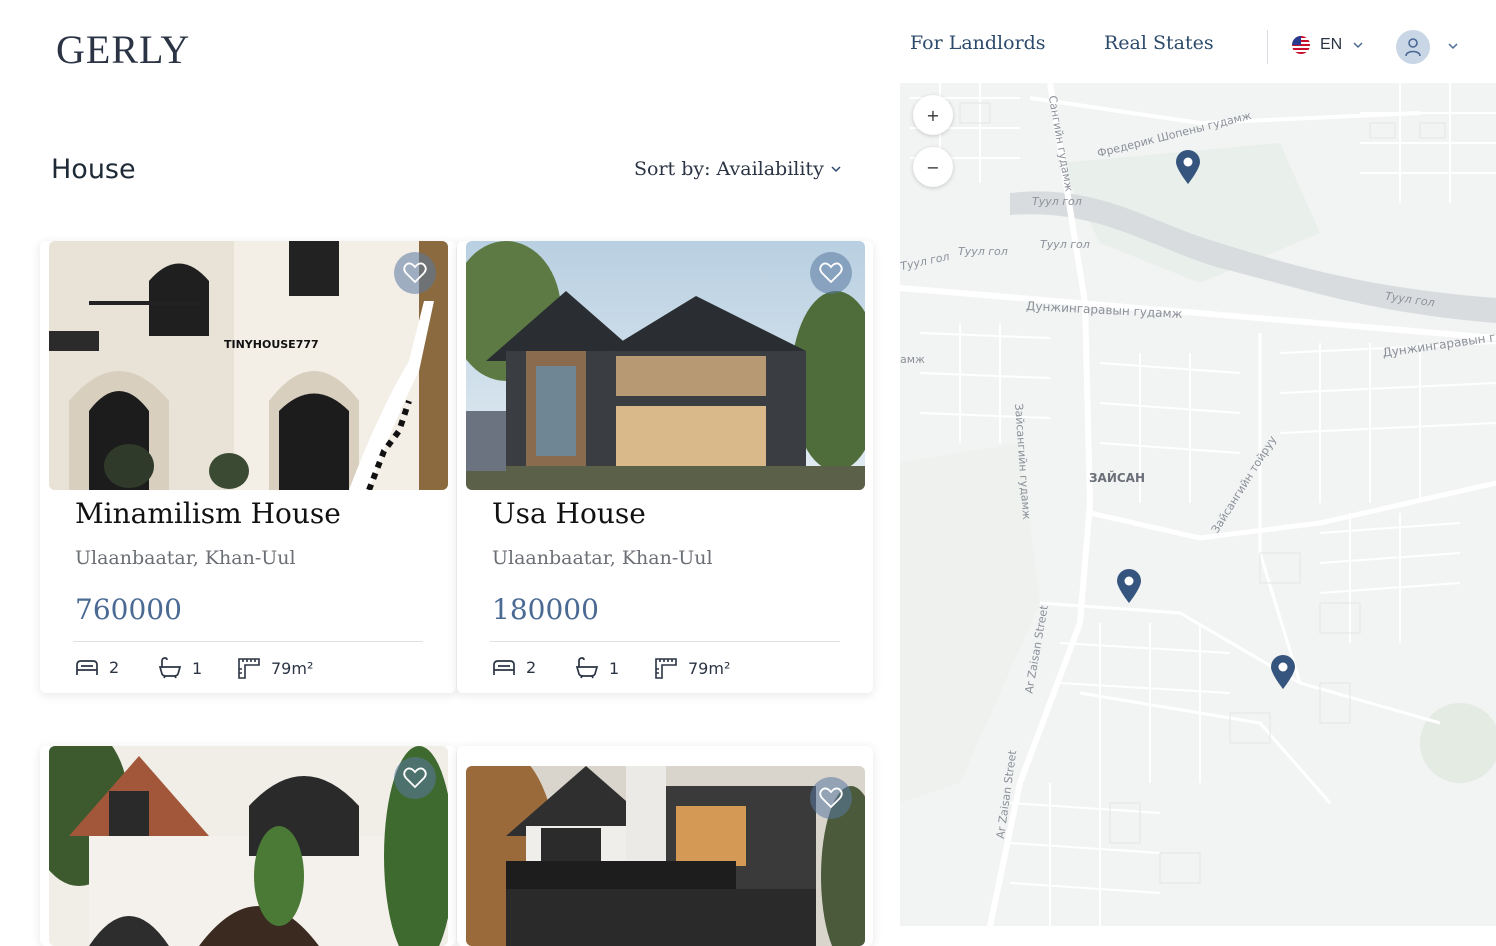 Image resolution: width=1496 pixels, height=946 pixels. What do you see at coordinates (248, 365) in the screenshot?
I see `property-image: TINYHOUSE777` at bounding box center [248, 365].